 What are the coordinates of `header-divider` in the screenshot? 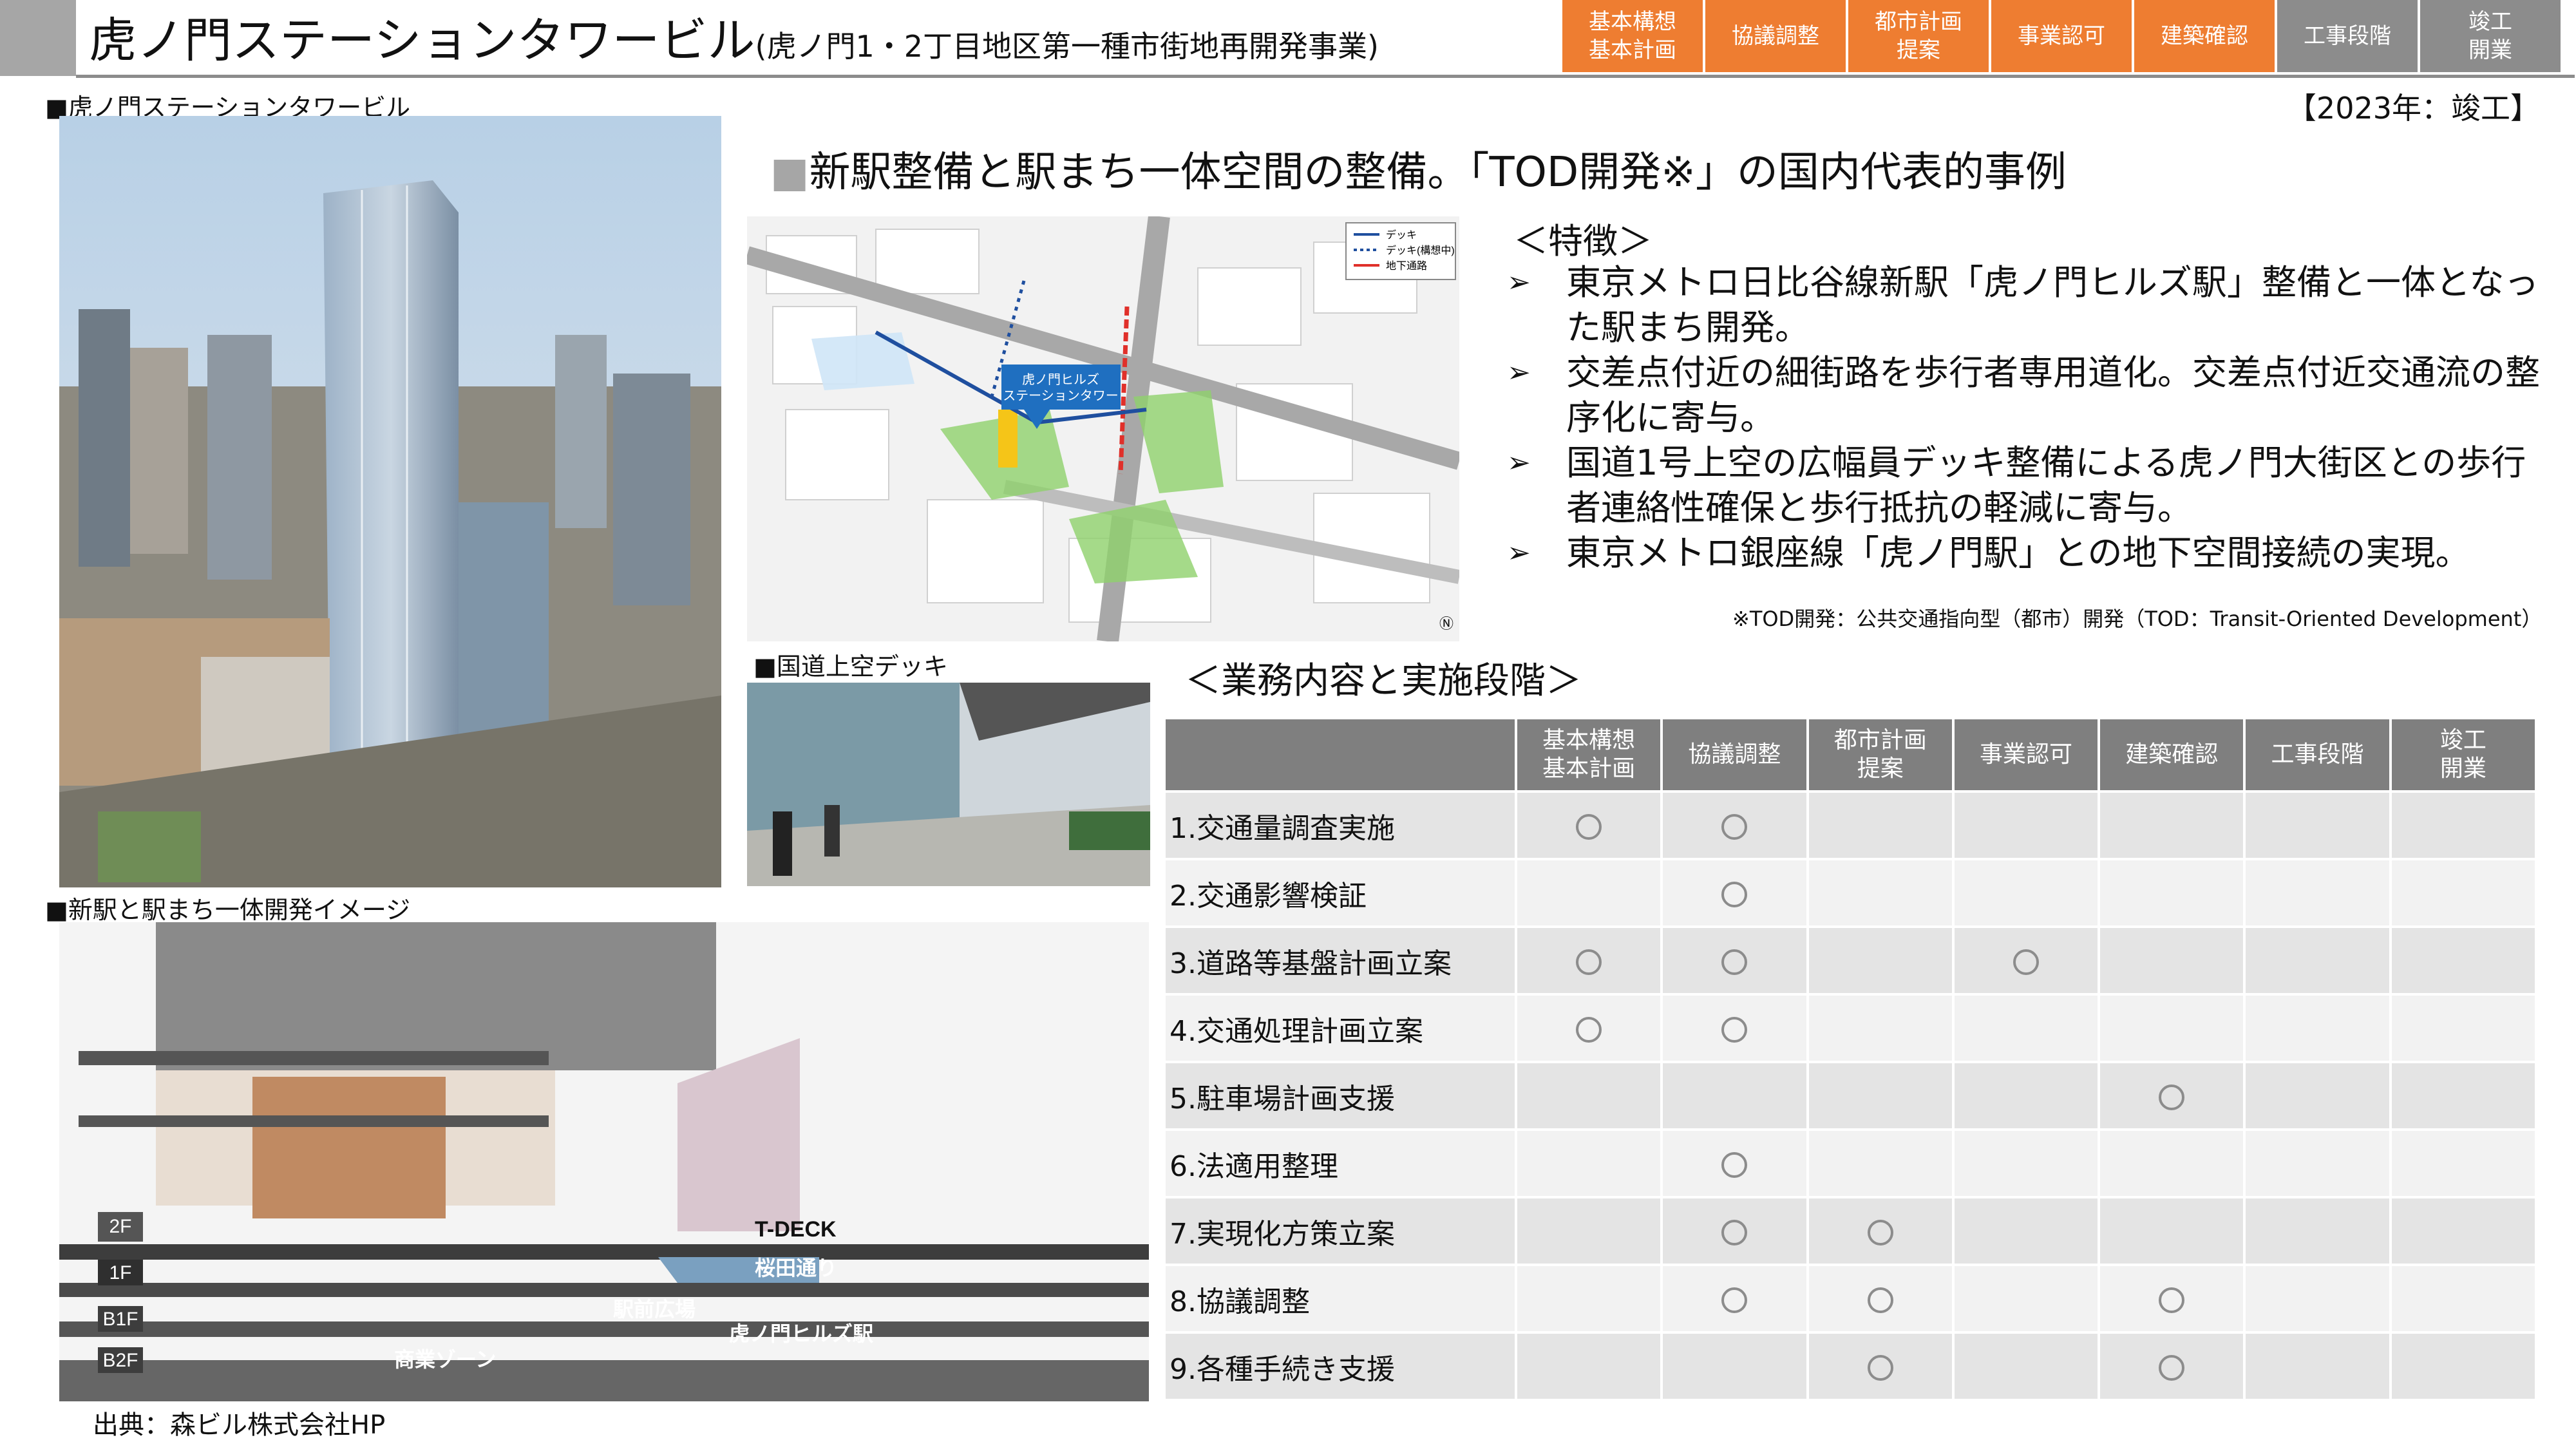 It's located at (1325, 76).